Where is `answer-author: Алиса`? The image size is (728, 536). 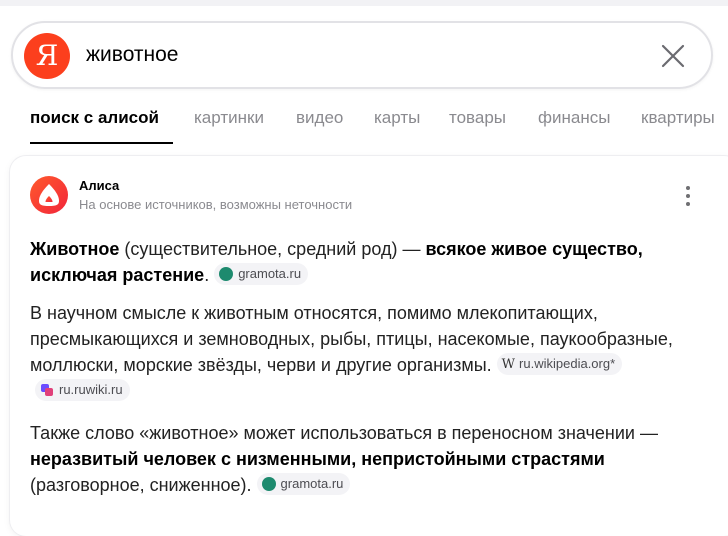
answer-author: Алиса is located at coordinates (99, 185).